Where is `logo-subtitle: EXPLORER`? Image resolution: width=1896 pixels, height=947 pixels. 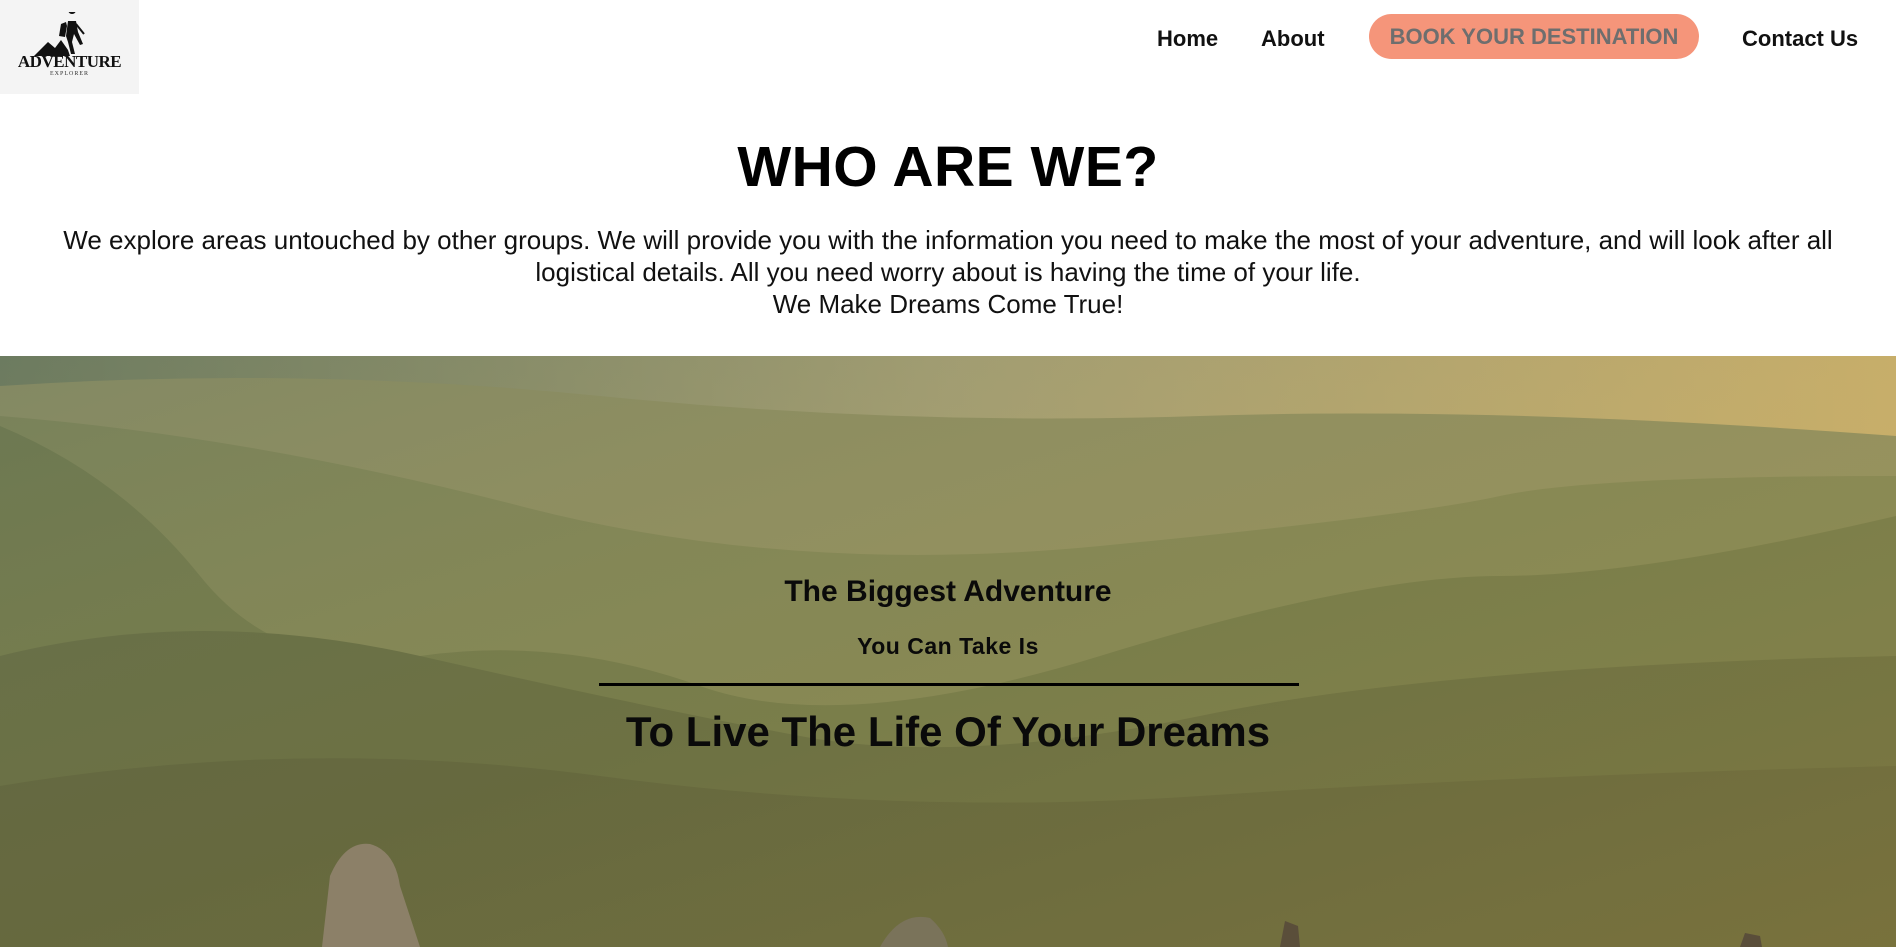 logo-subtitle: EXPLORER is located at coordinates (69, 74).